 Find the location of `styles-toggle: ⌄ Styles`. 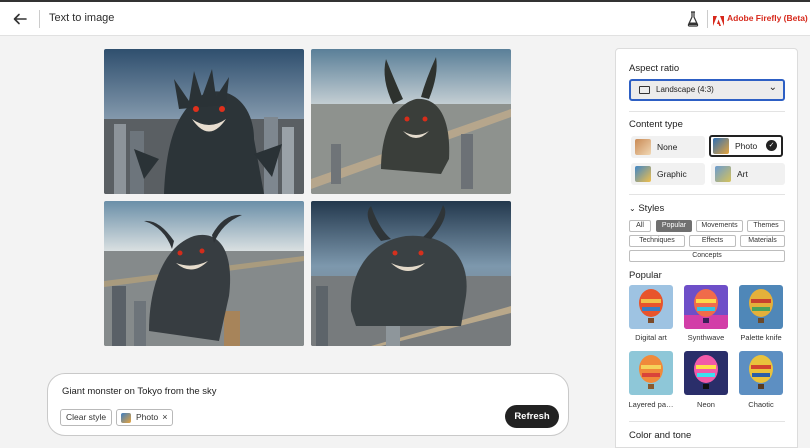

styles-toggle: ⌄ Styles is located at coordinates (646, 208).